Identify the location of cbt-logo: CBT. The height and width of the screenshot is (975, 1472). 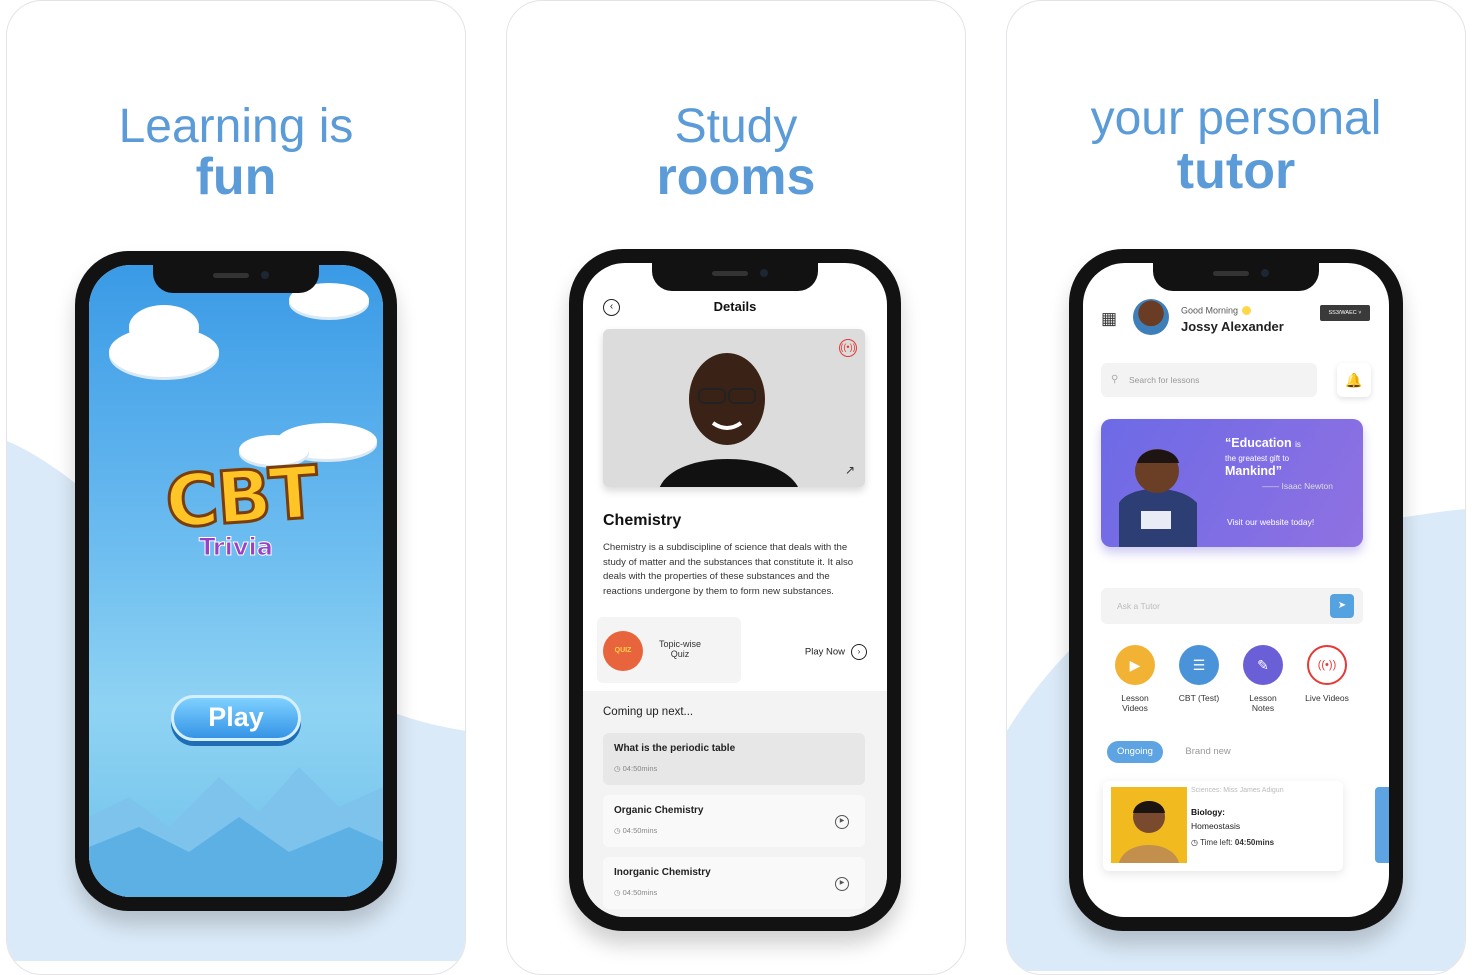
(240, 496).